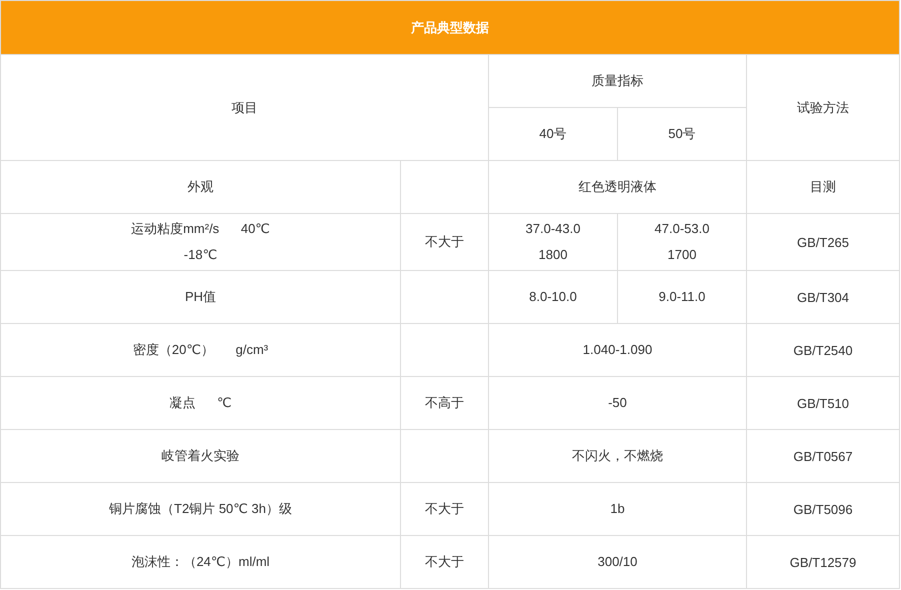 This screenshot has height=590, width=901. I want to click on cell-text: 不闪火，不燃烧, so click(617, 455).